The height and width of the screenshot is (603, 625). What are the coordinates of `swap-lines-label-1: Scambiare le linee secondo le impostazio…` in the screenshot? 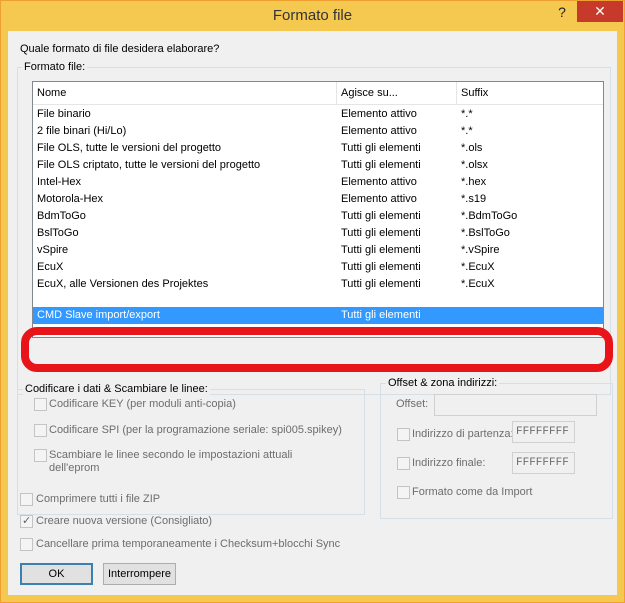 It's located at (171, 455).